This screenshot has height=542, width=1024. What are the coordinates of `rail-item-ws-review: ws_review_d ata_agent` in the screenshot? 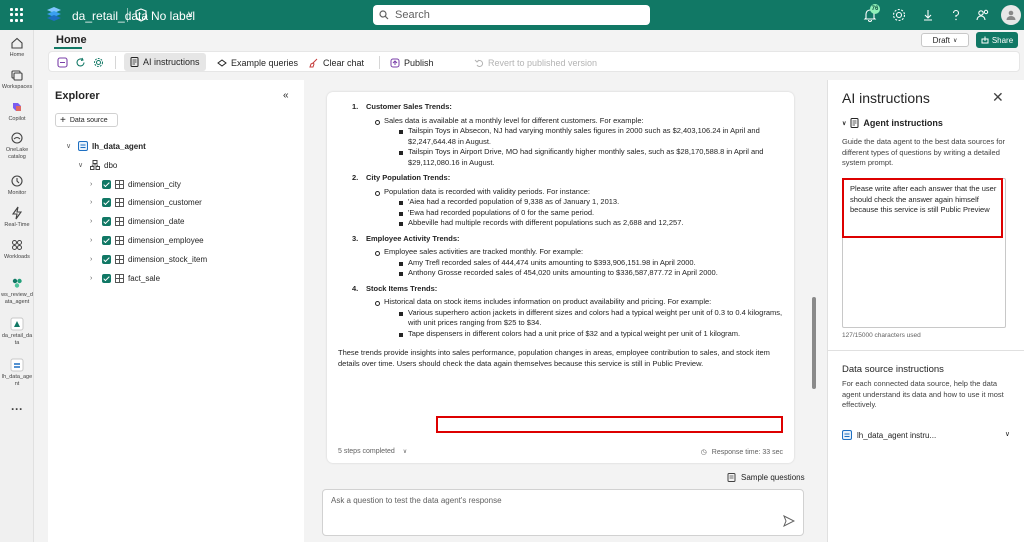 It's located at (17, 291).